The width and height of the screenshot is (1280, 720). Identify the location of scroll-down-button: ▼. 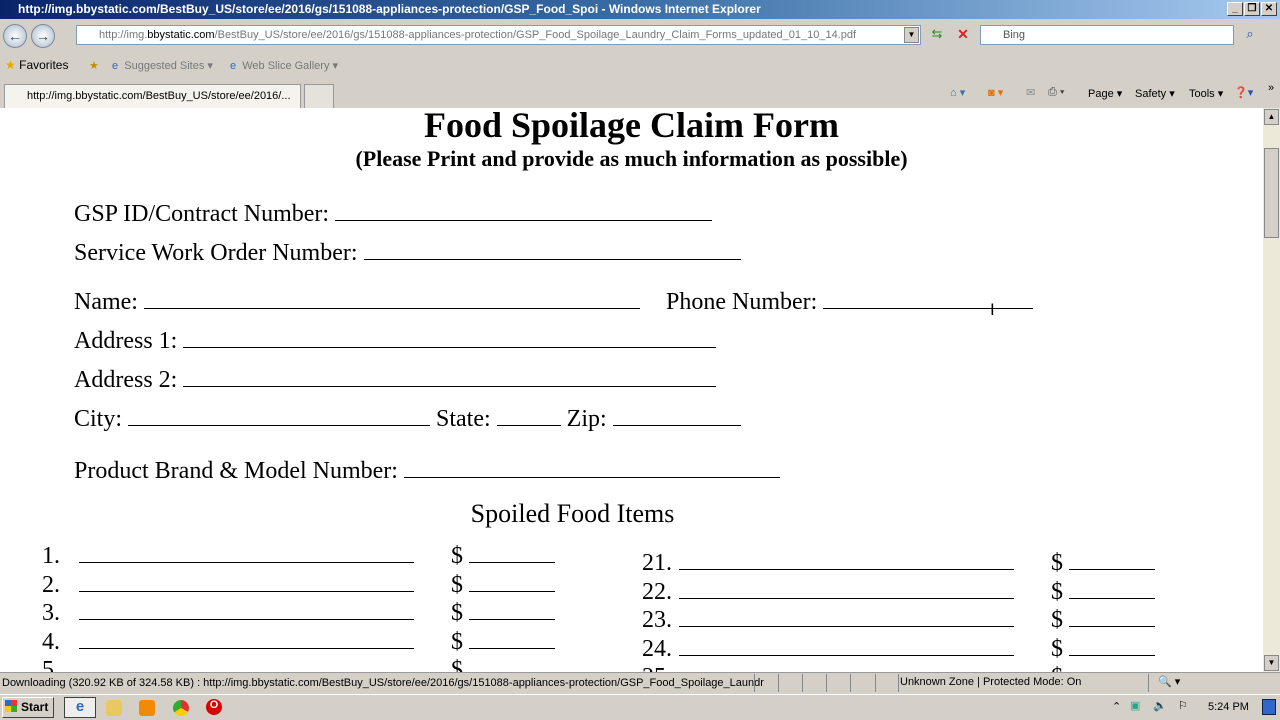
(1271, 663).